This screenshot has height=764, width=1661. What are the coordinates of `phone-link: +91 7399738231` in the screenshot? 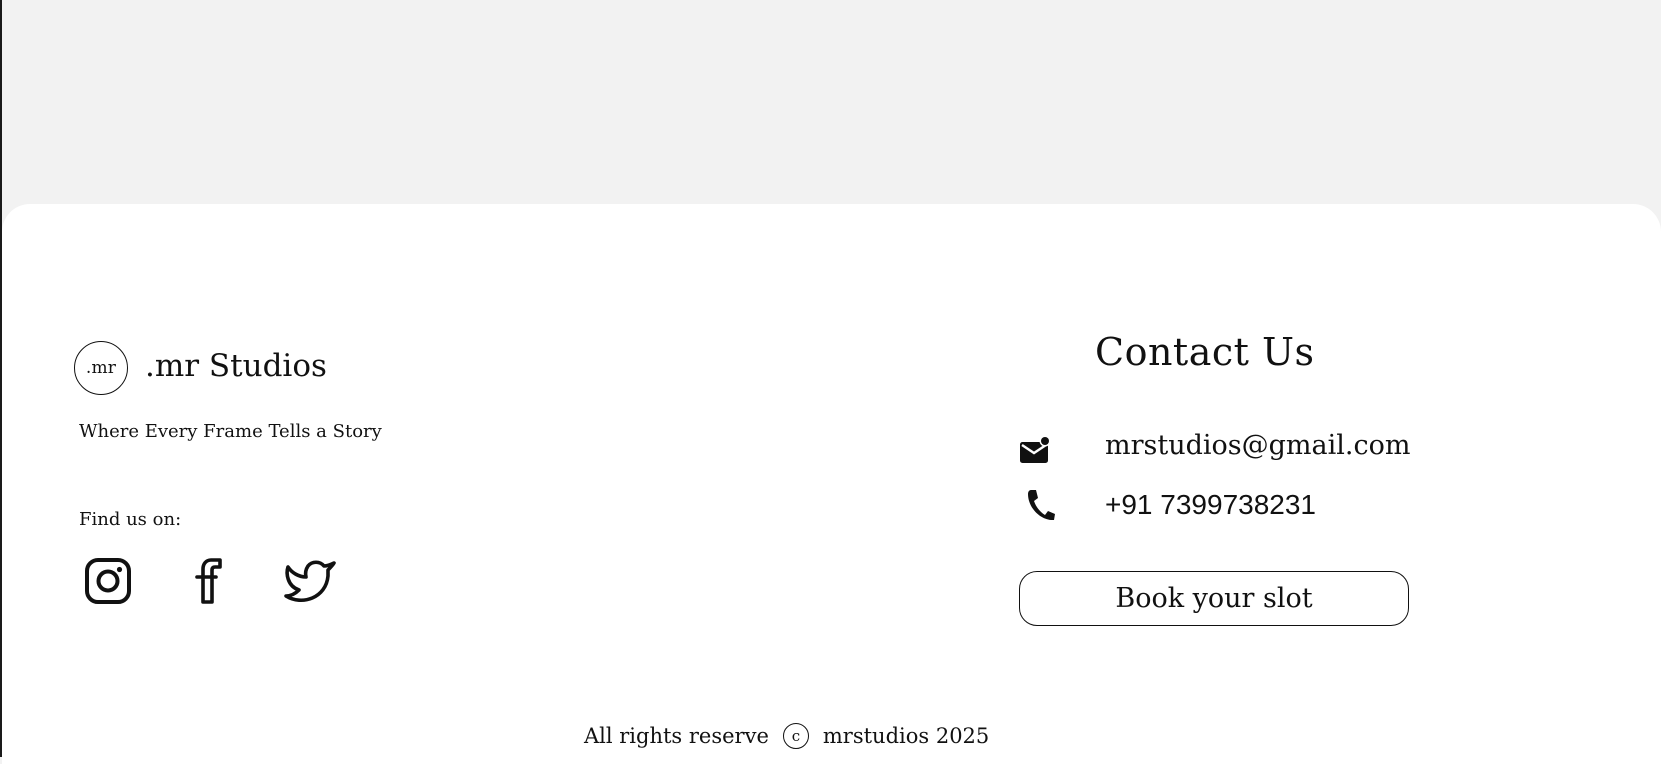 It's located at (1210, 505).